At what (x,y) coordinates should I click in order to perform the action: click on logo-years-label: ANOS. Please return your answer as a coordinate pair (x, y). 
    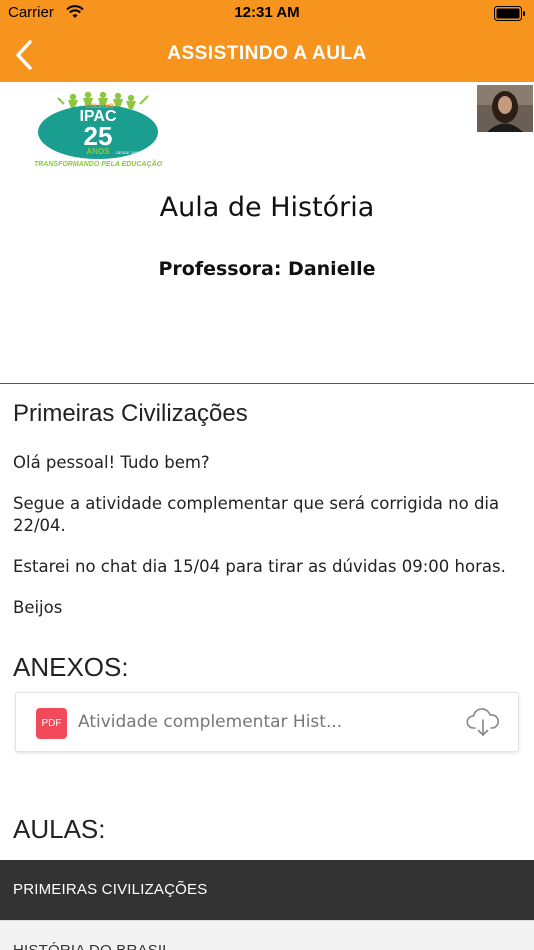
    Looking at the image, I should click on (98, 151).